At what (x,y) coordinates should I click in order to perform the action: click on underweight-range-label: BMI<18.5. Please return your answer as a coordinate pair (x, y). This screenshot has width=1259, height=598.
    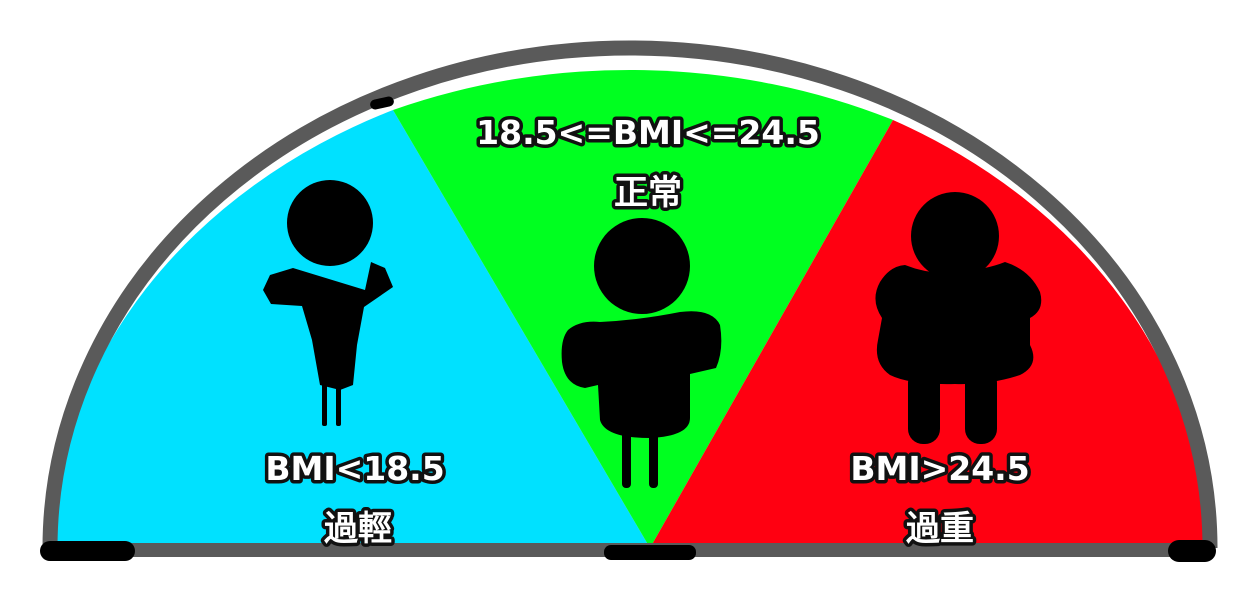
    Looking at the image, I should click on (354, 468).